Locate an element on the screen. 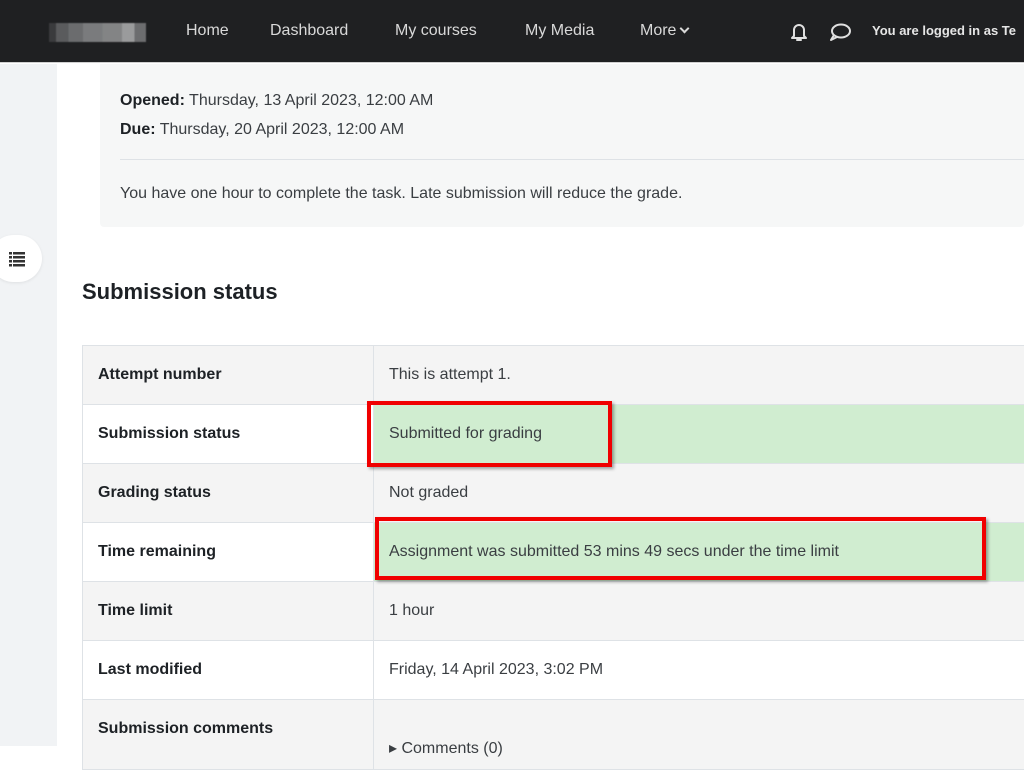  row-value: ▸ Comments (0) is located at coordinates (699, 735).